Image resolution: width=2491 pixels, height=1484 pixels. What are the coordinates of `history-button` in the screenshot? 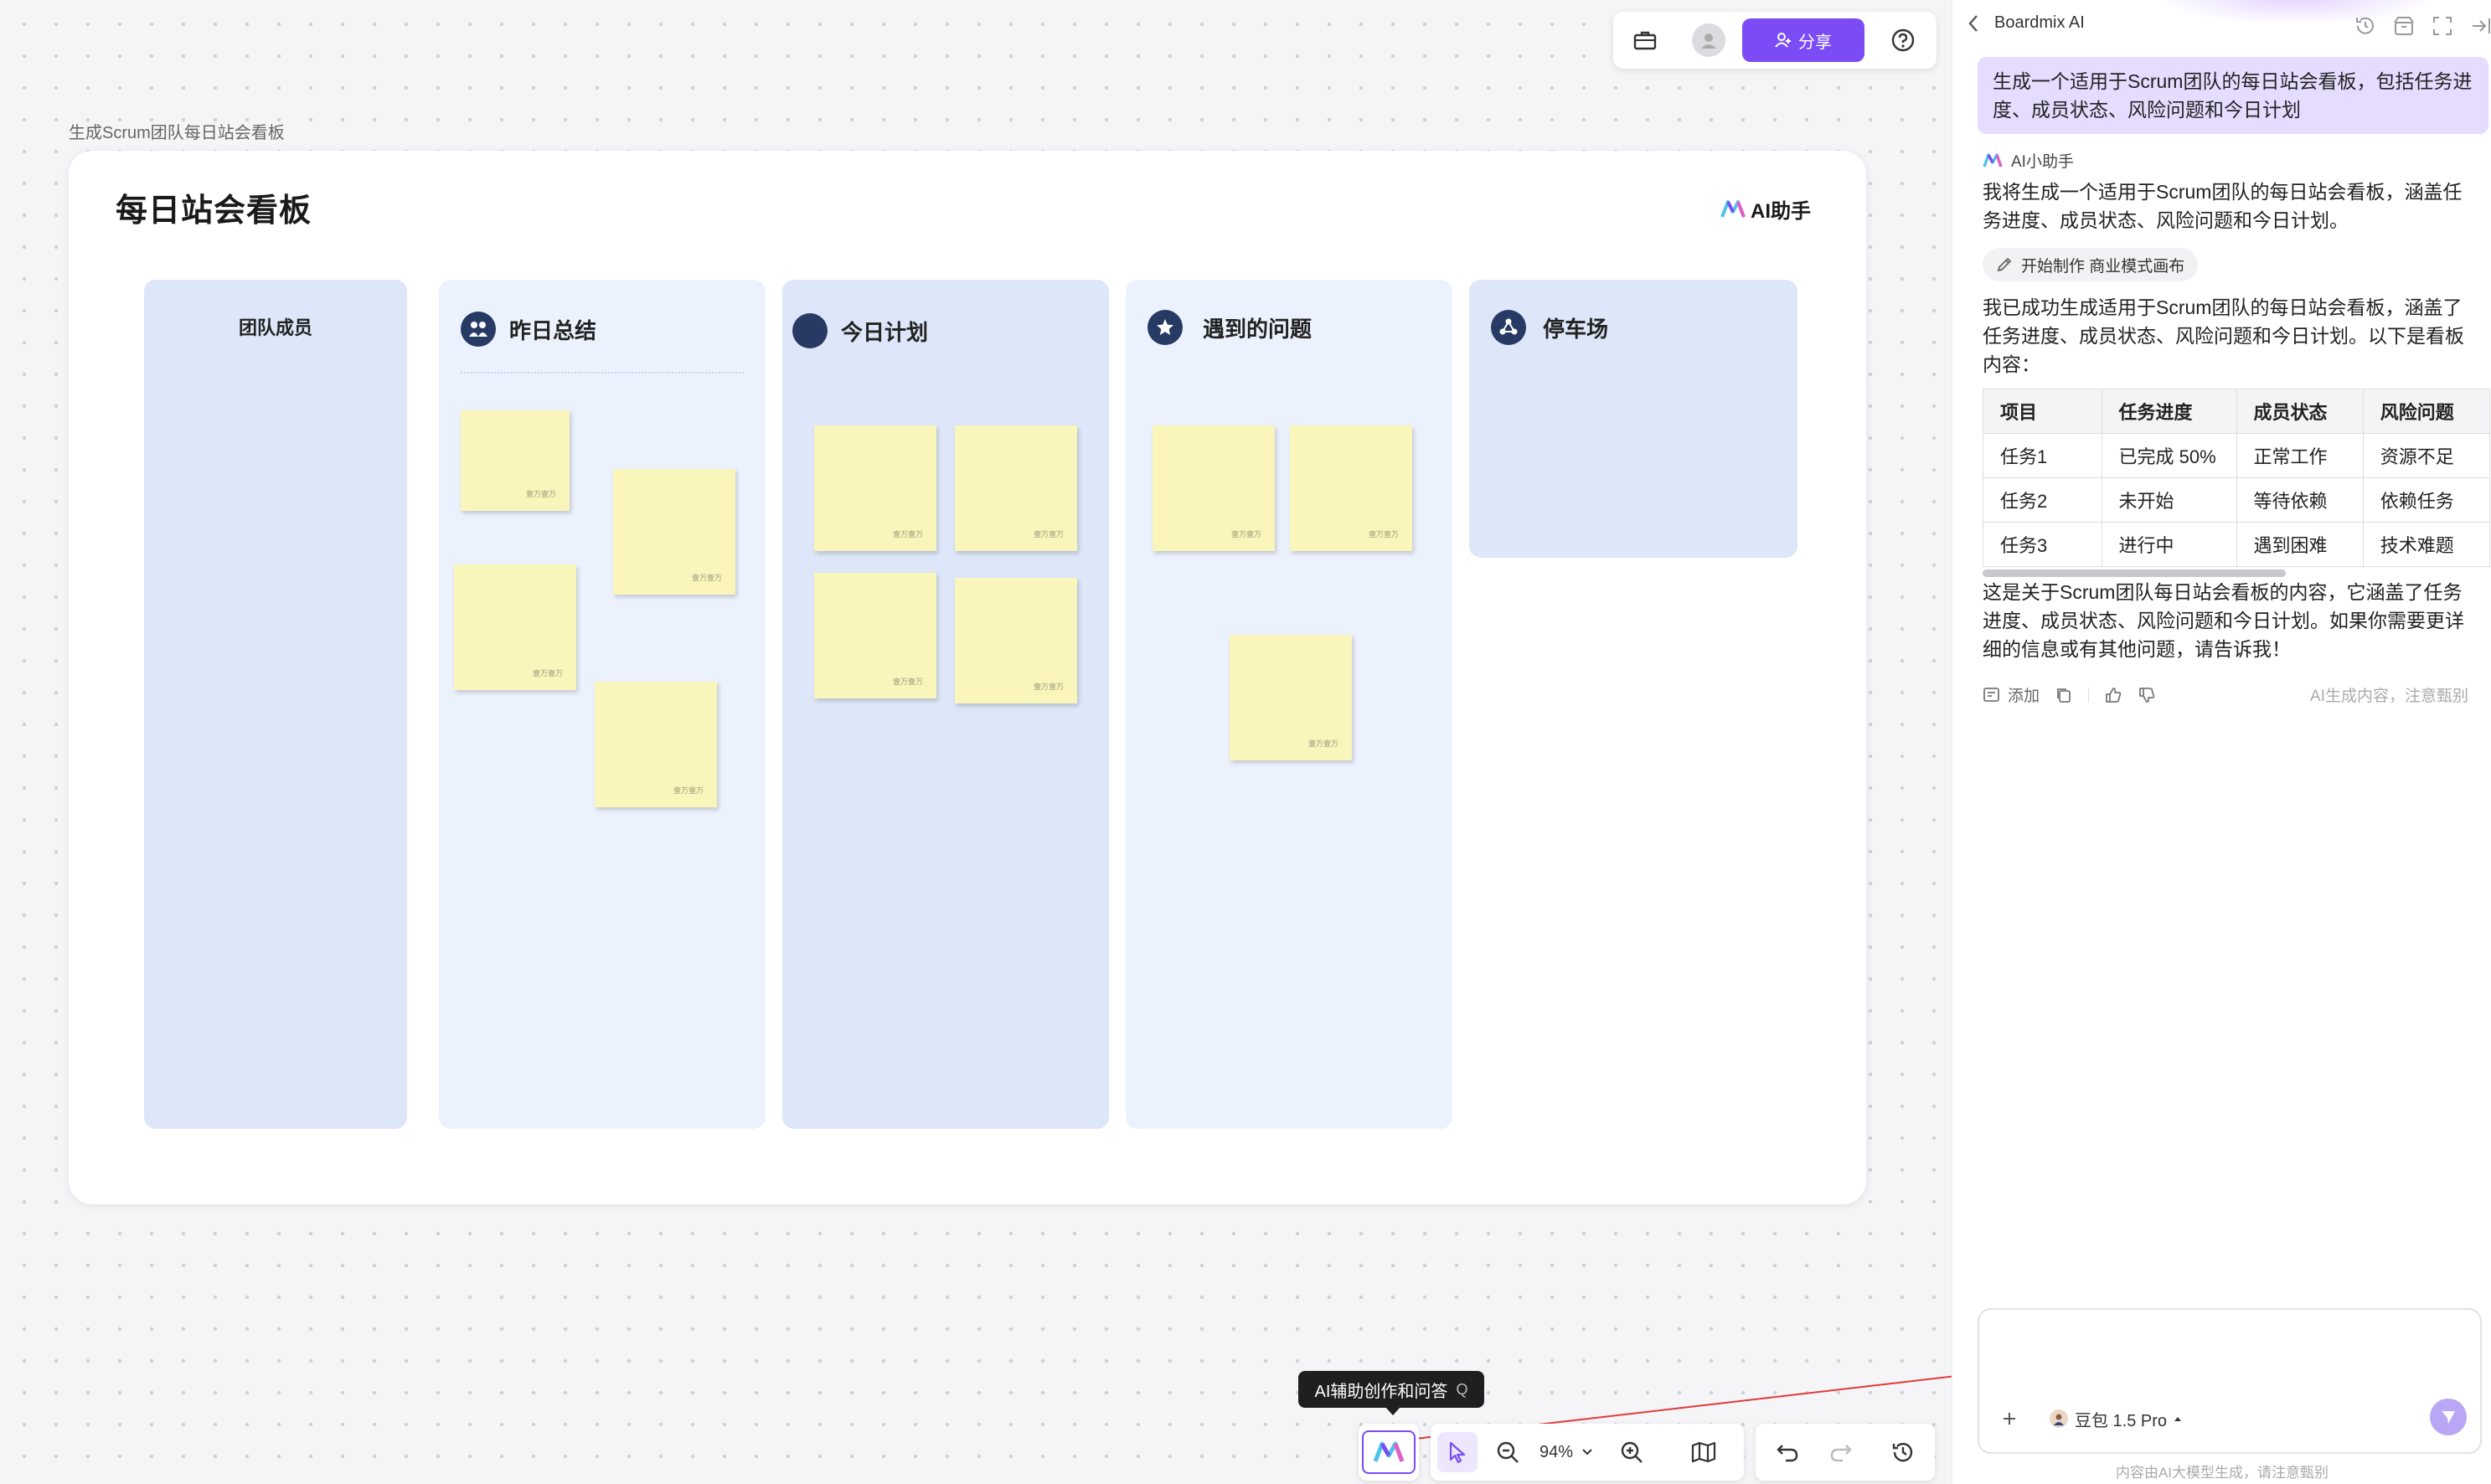 It's located at (1903, 1452).